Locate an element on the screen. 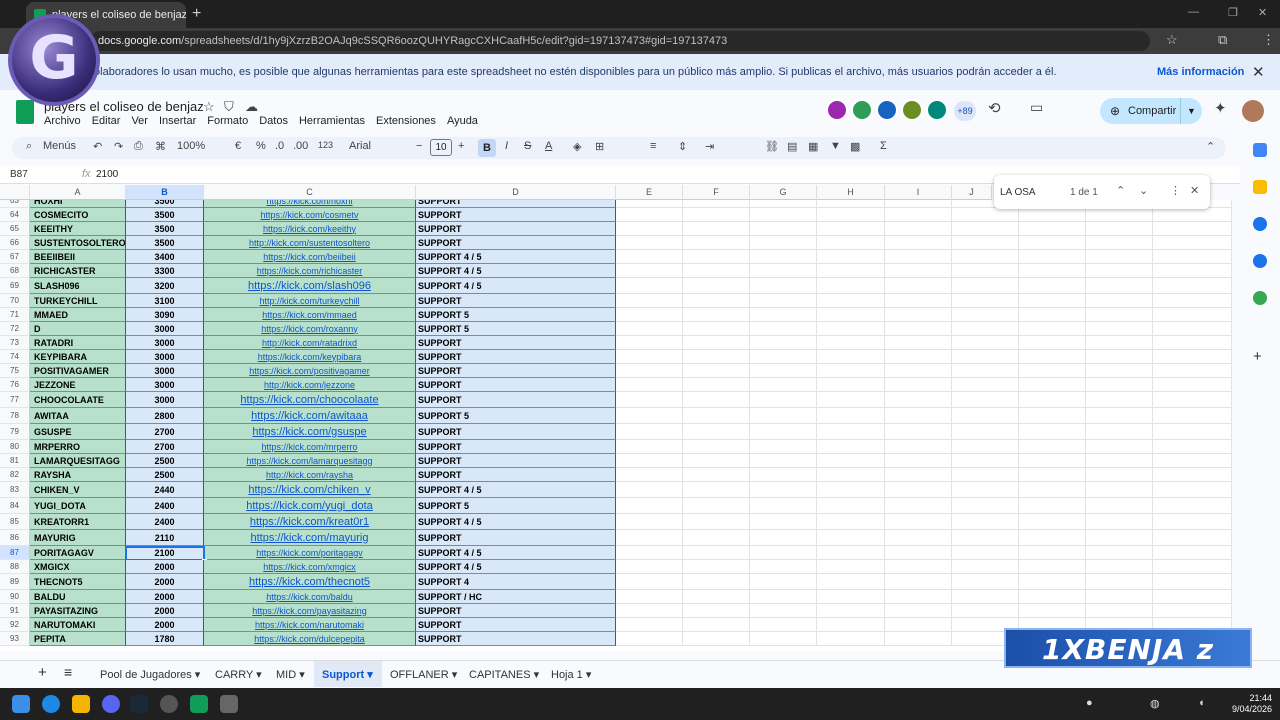 This screenshot has width=1280, height=720. tab-carry: CARRY ▾ is located at coordinates (238, 674).